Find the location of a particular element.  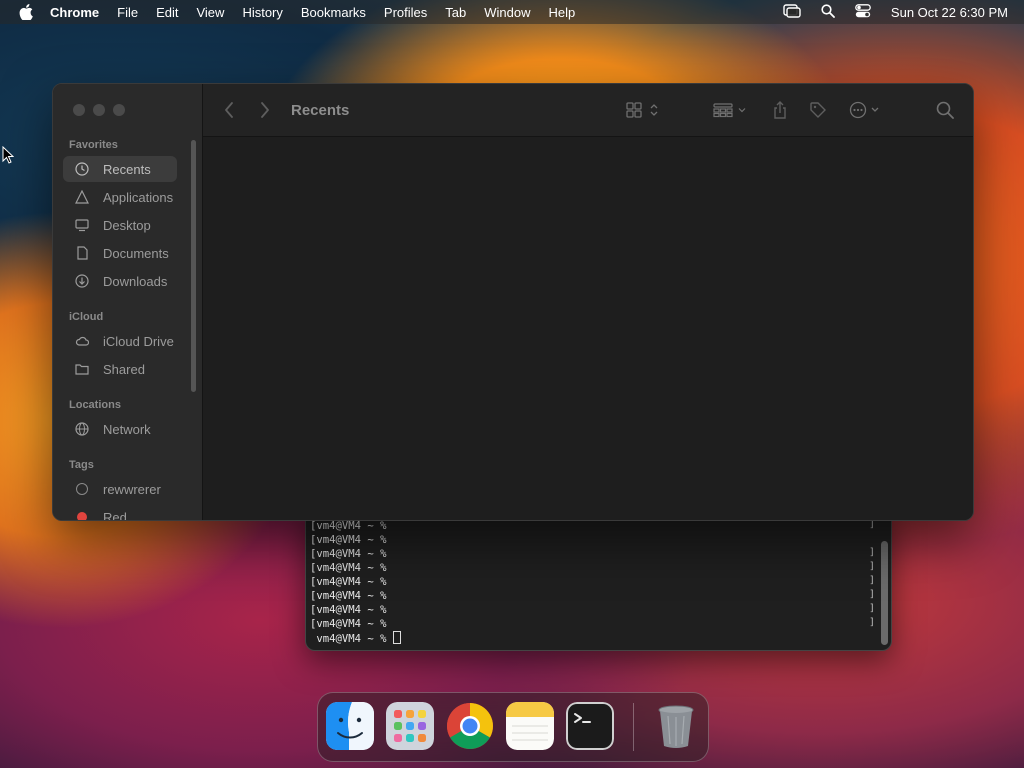

menu-bookmarks: Bookmarks is located at coordinates (333, 12).